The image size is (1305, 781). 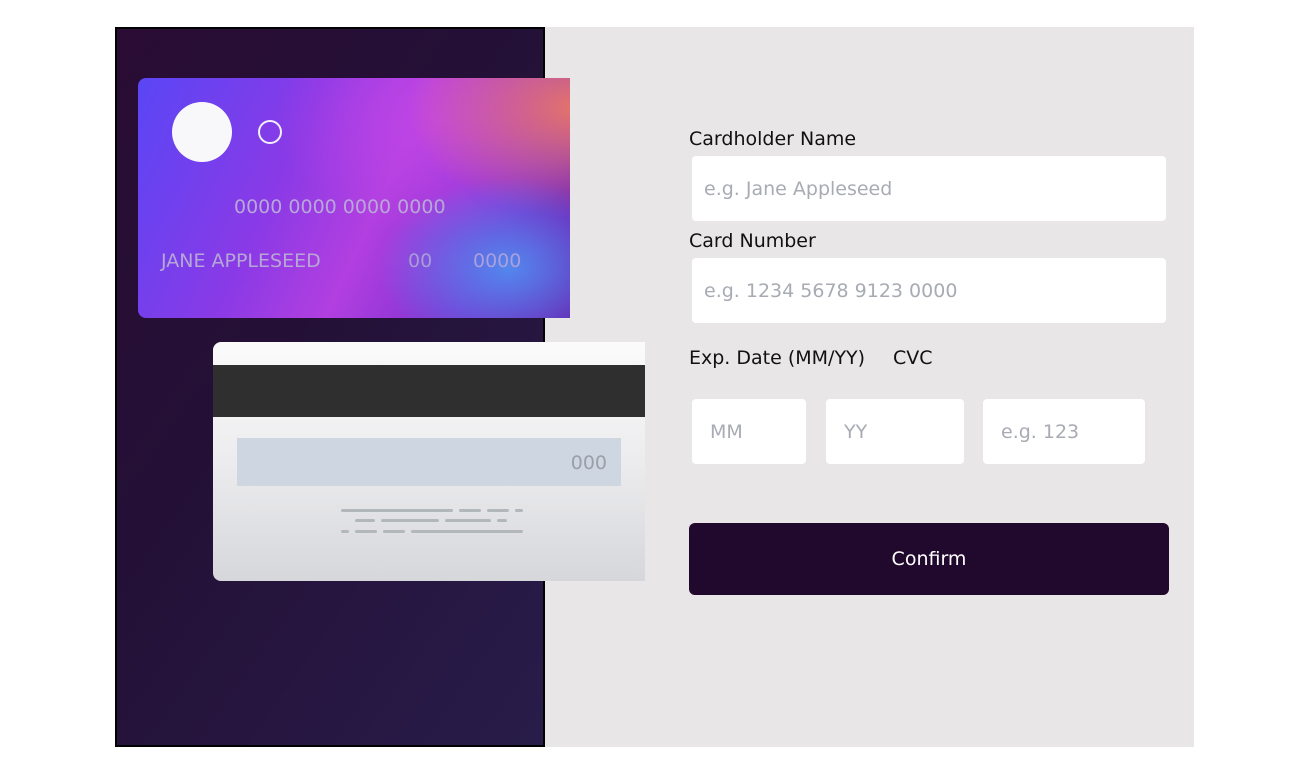 I want to click on cvc-input, so click(x=1064, y=431).